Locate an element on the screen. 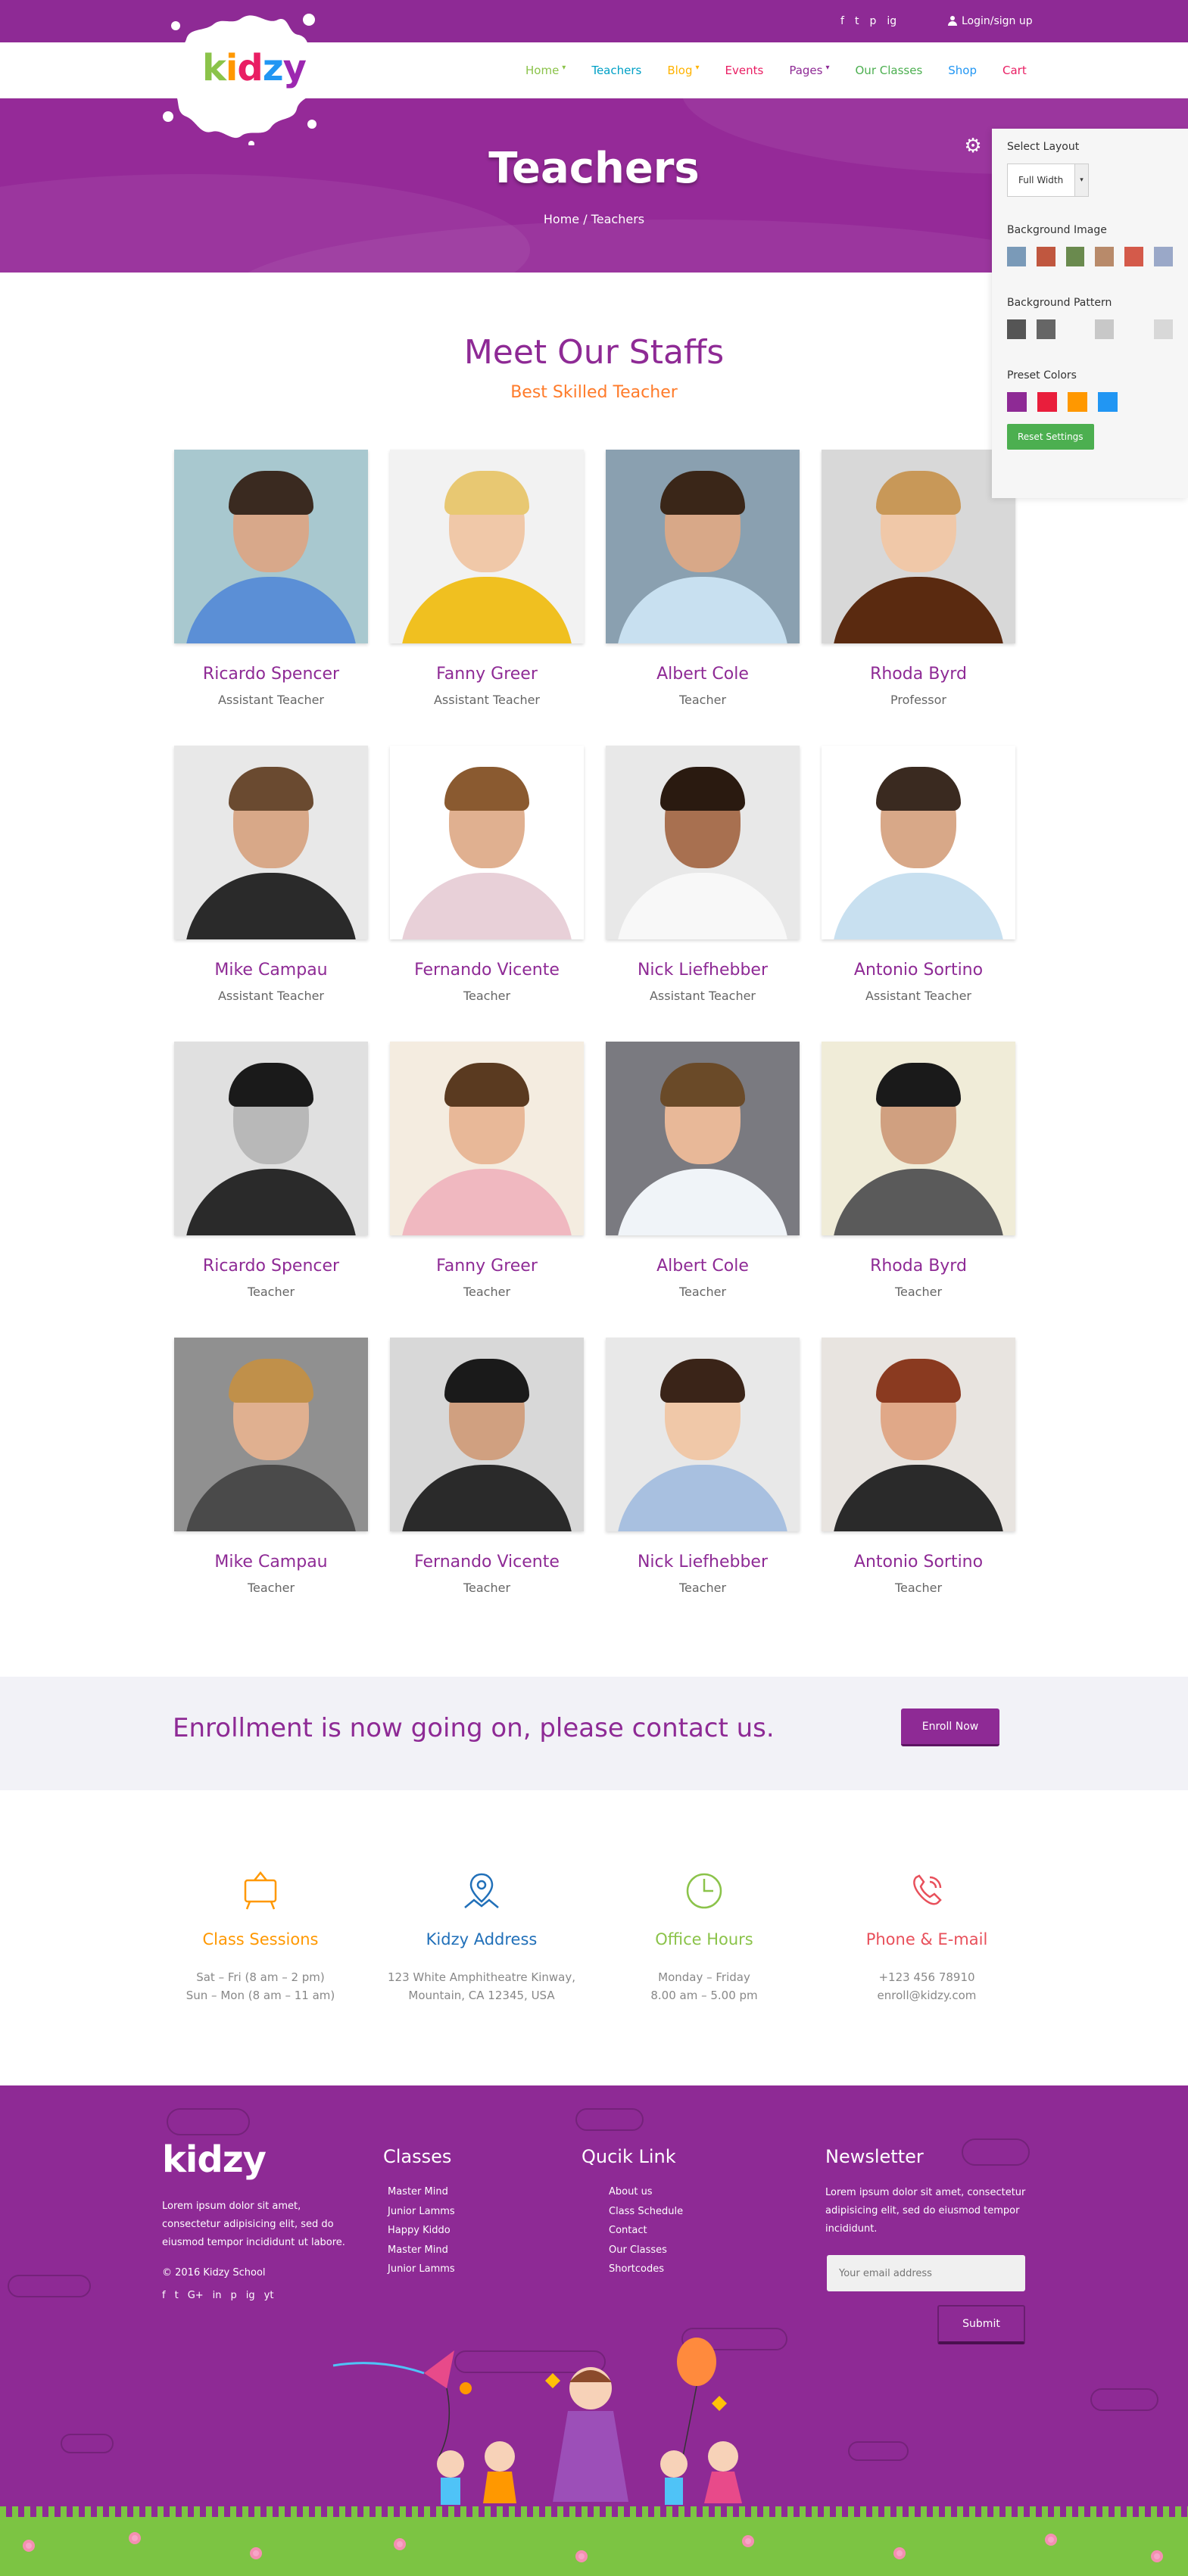 The height and width of the screenshot is (2576, 1188). footer-quick-link: Shortcodes is located at coordinates (646, 2269).